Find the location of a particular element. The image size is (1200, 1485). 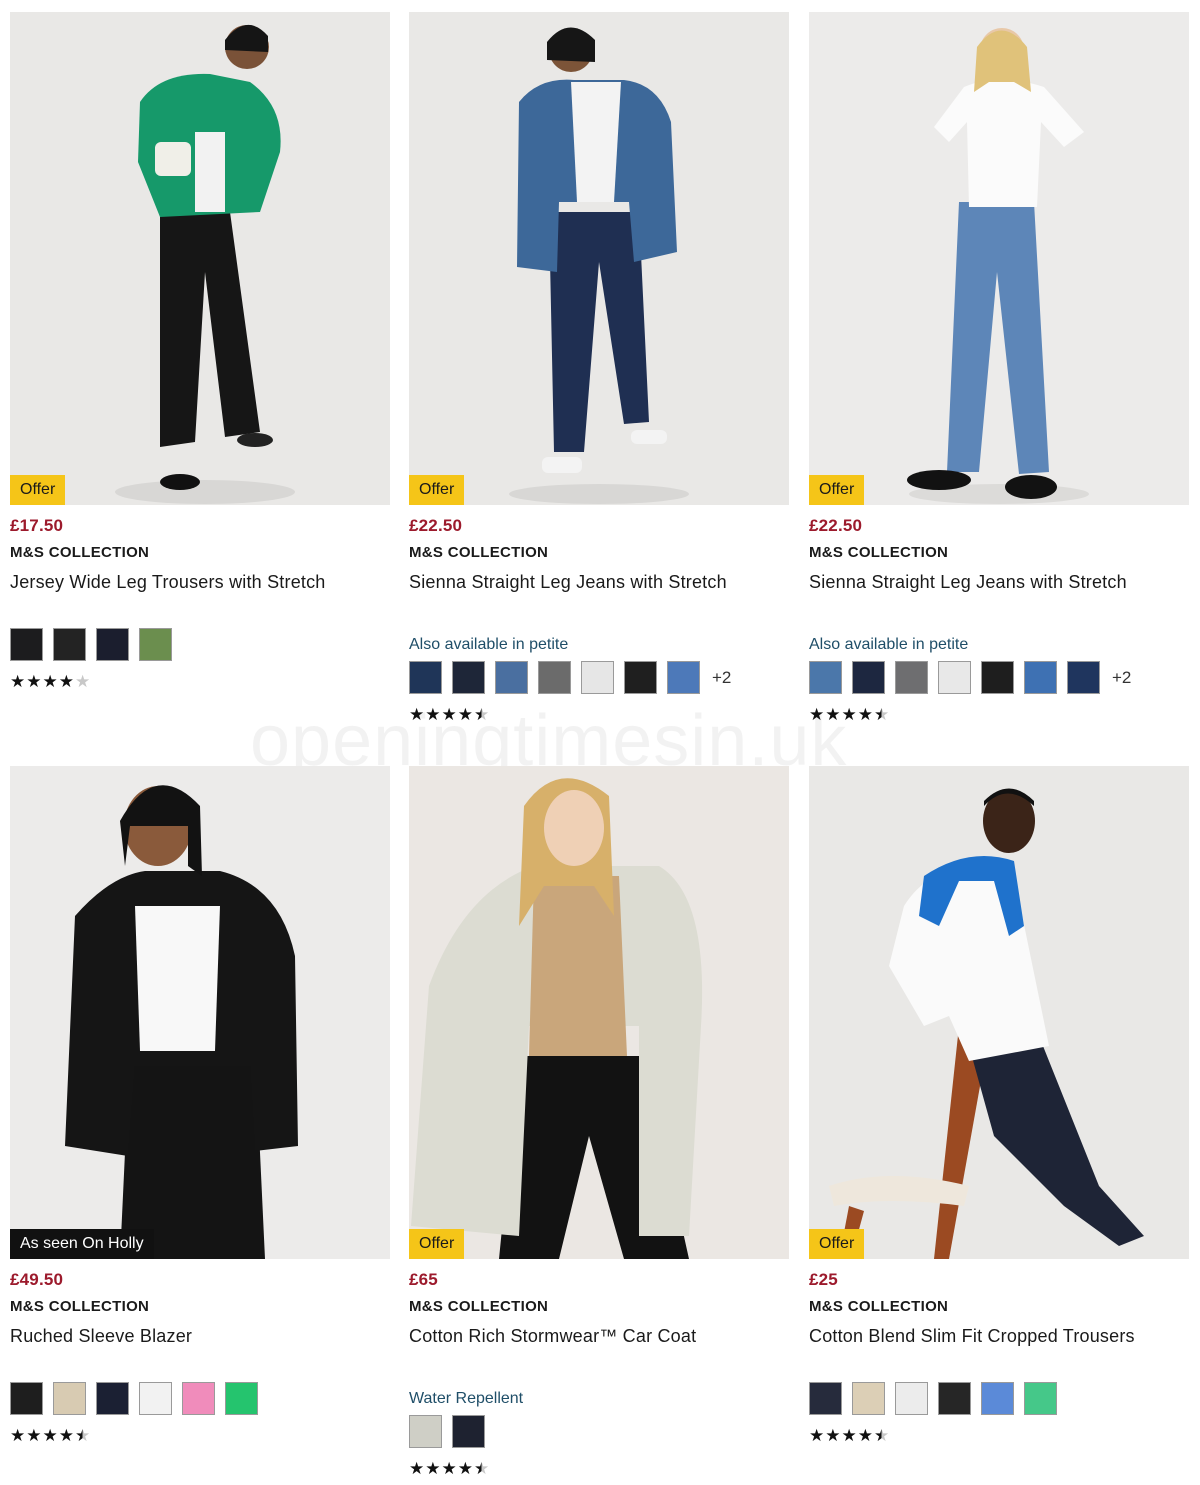

product-name-link: Cotton Rich Stormwear™ Car Coat is located at coordinates (552, 1336).